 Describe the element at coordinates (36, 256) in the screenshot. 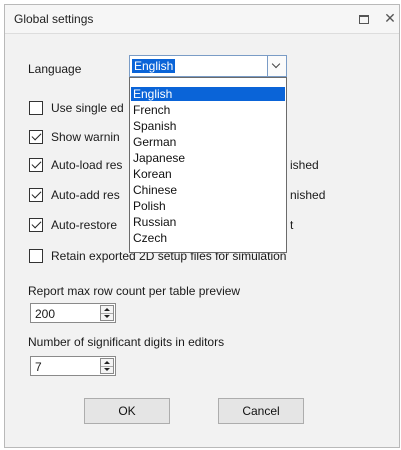

I see `checkbox-retain-2d-setup` at that location.